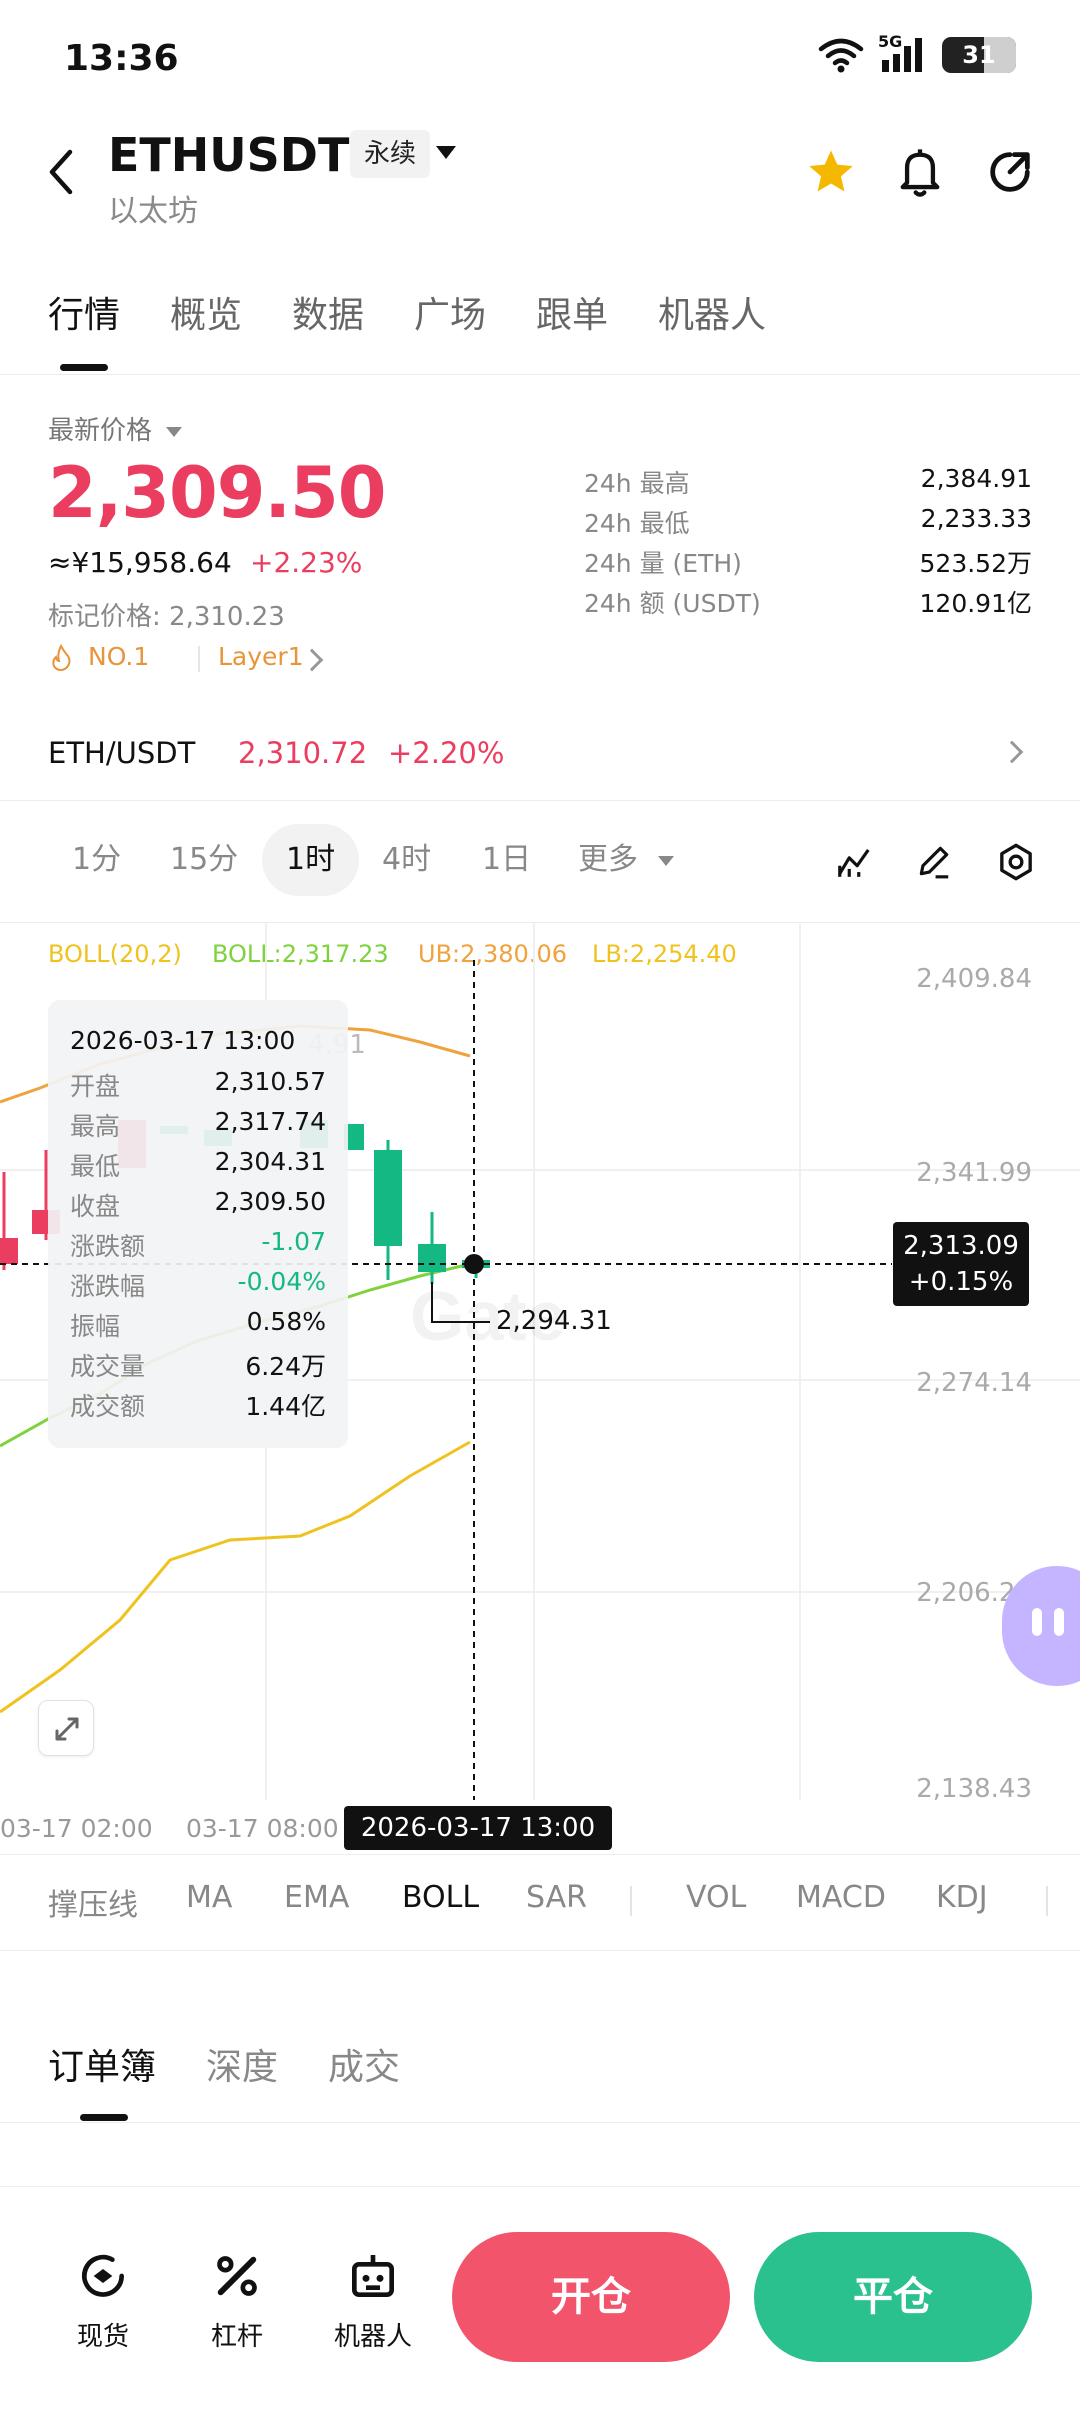 The image size is (1080, 2412). Describe the element at coordinates (1016, 862) in the screenshot. I see `settings-icon` at that location.